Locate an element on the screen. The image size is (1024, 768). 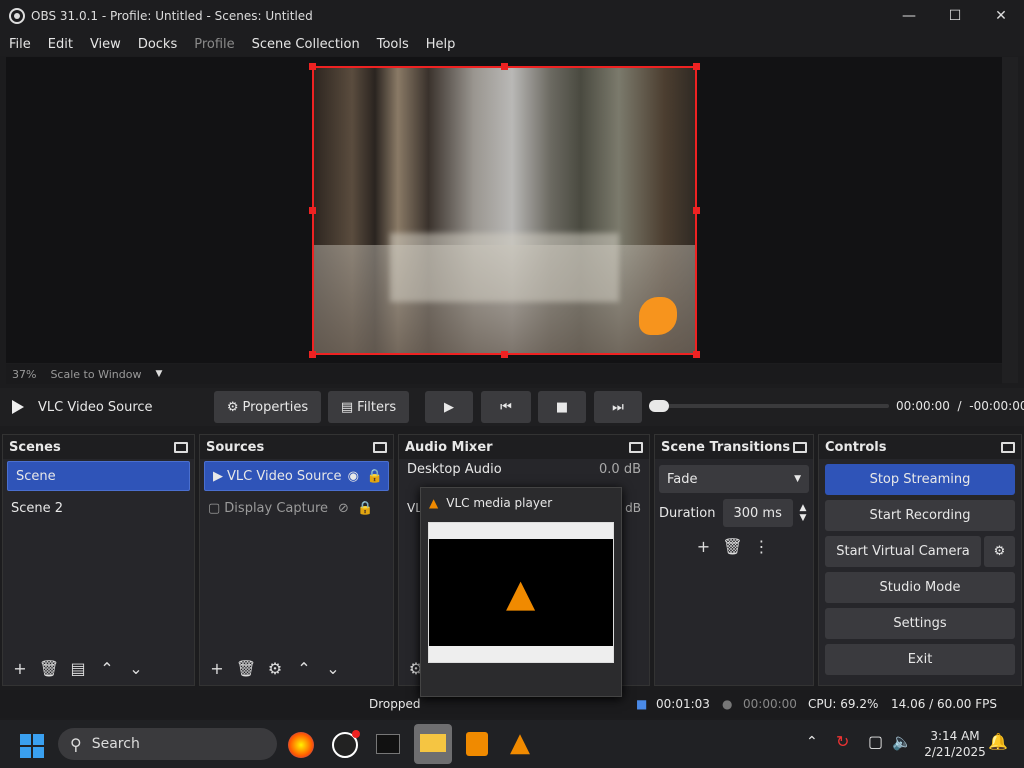
chevron-up-icon: ⌃ is located at coordinates (812, 742).